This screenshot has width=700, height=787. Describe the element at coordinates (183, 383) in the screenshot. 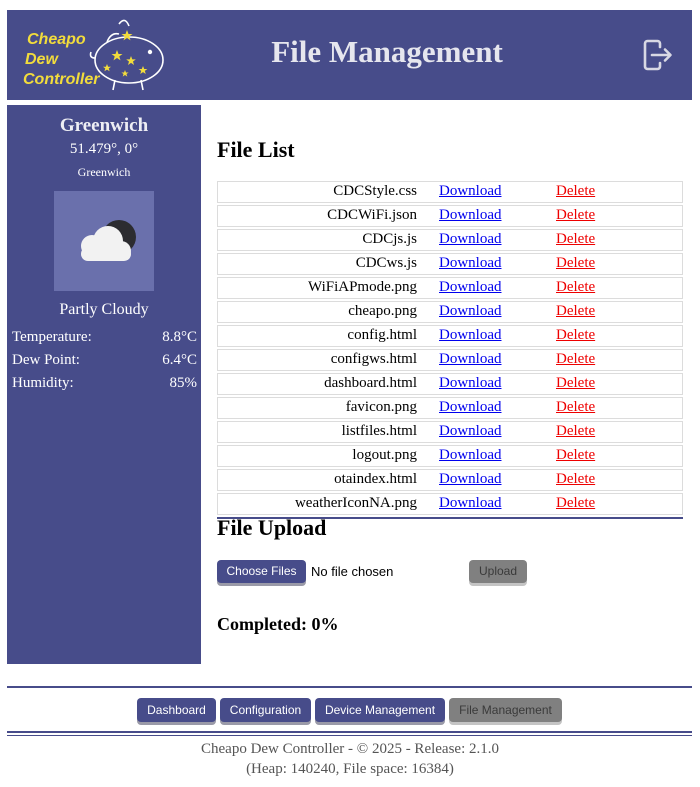

I see `humidity-value: 85%` at that location.